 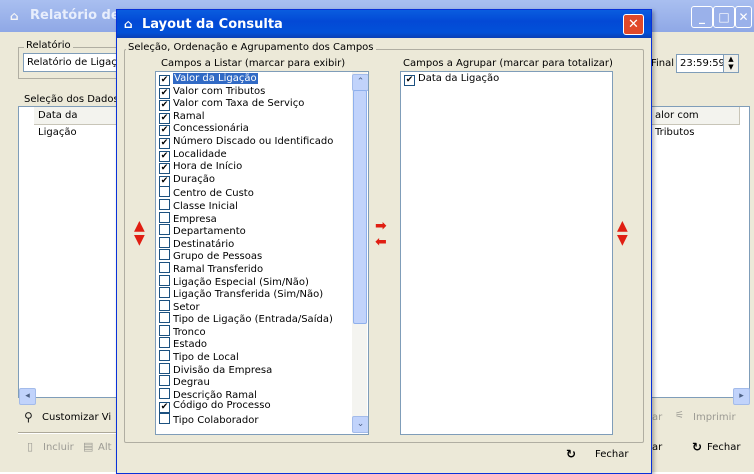 I want to click on scroll-down-arrow-icon: ⌄, so click(x=360, y=424).